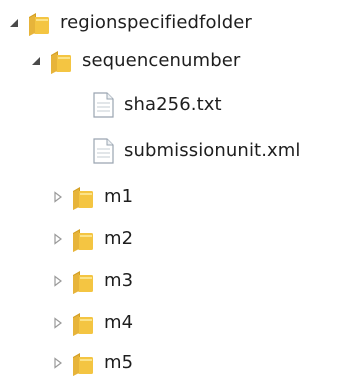 This screenshot has width=340, height=381. I want to click on tree-node-label: m5, so click(119, 362).